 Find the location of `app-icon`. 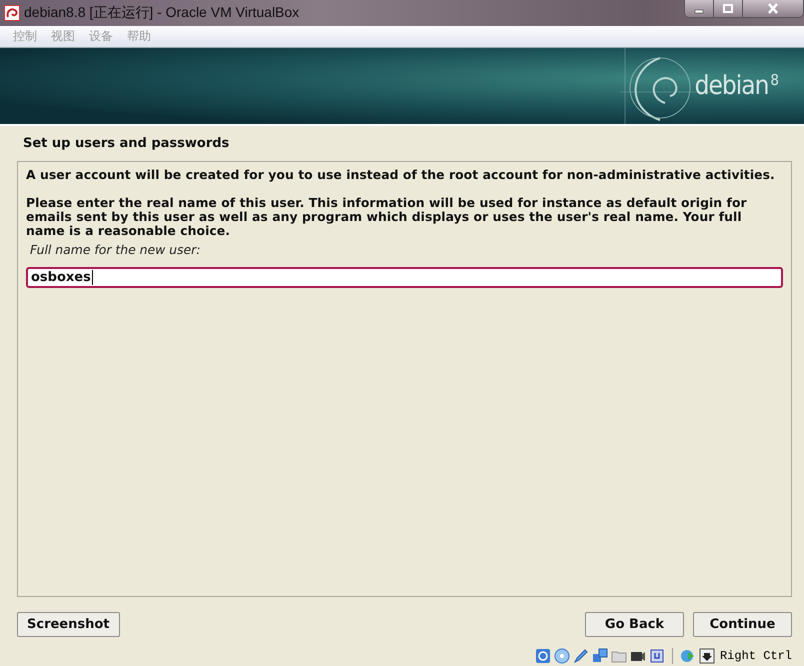

app-icon is located at coordinates (12, 13).